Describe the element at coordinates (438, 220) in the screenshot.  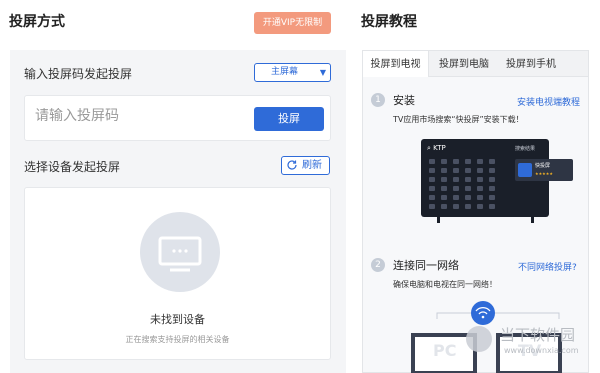
I see `tv-stand-left` at that location.